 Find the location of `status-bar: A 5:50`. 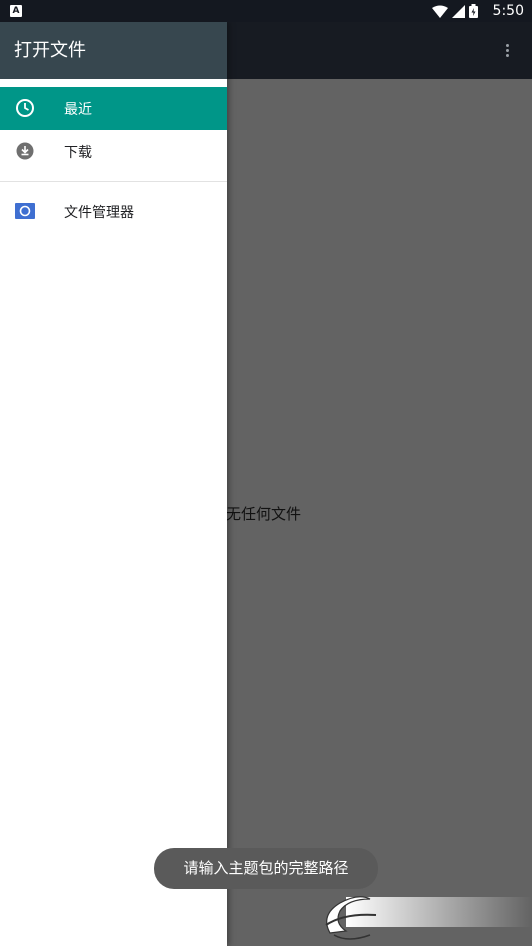

status-bar: A 5:50 is located at coordinates (266, 11).